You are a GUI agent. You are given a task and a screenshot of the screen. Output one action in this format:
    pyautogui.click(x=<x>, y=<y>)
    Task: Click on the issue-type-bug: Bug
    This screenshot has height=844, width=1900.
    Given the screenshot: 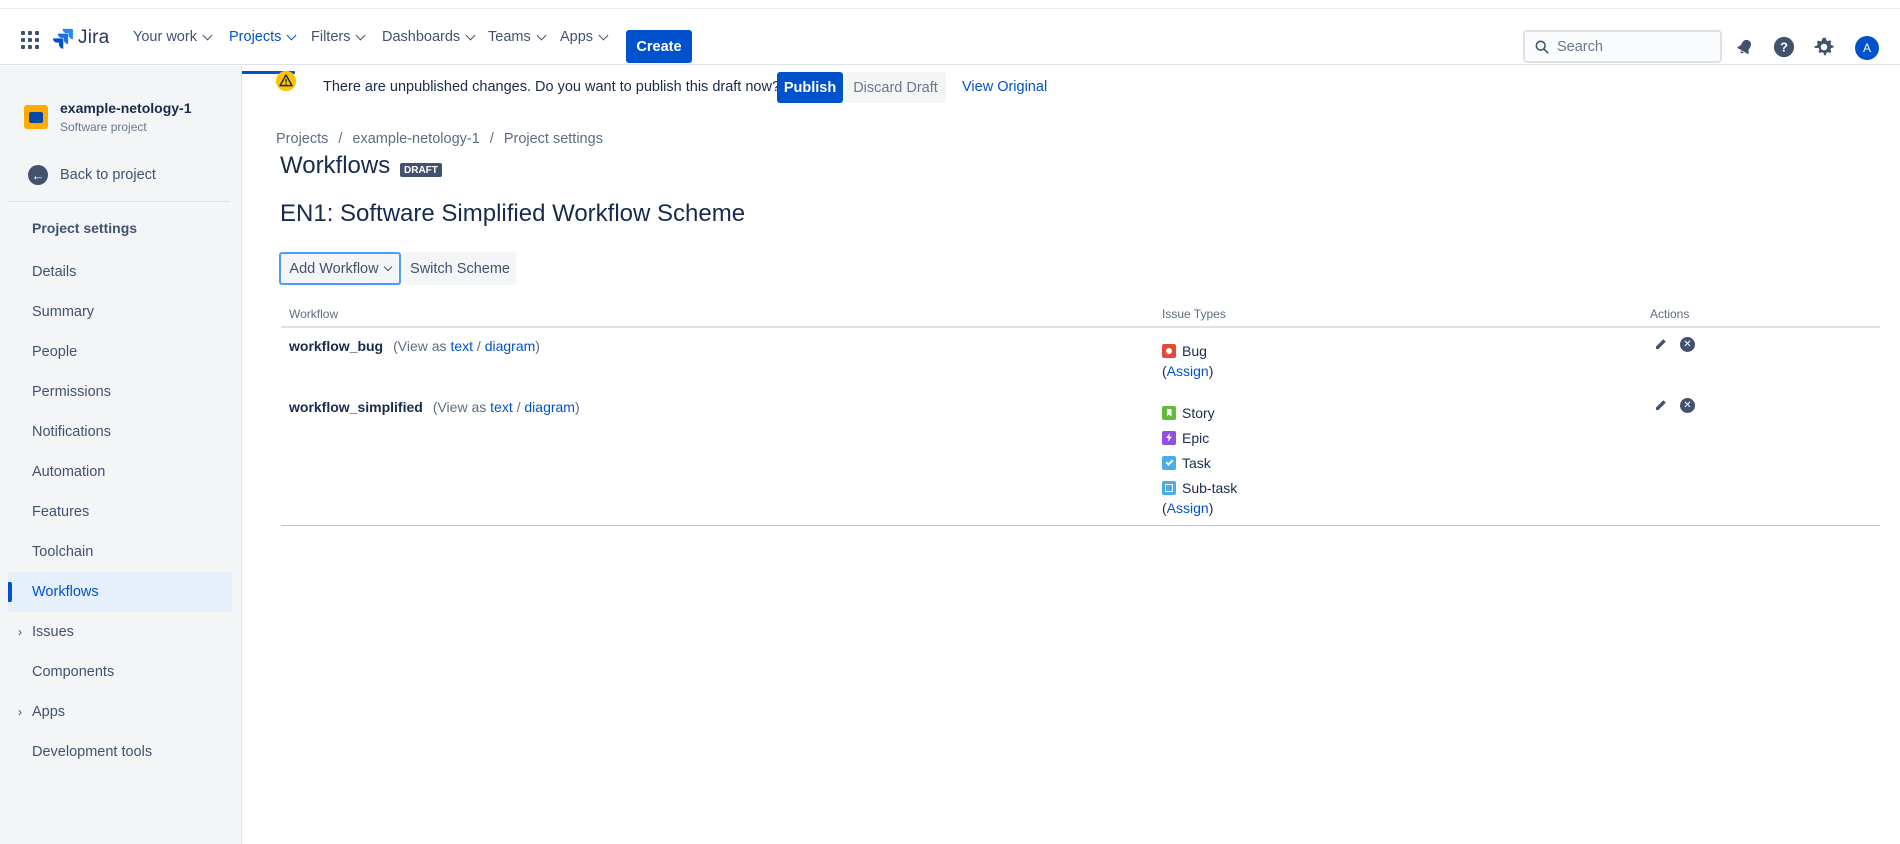 What is the action you would take?
    pyautogui.click(x=1187, y=350)
    